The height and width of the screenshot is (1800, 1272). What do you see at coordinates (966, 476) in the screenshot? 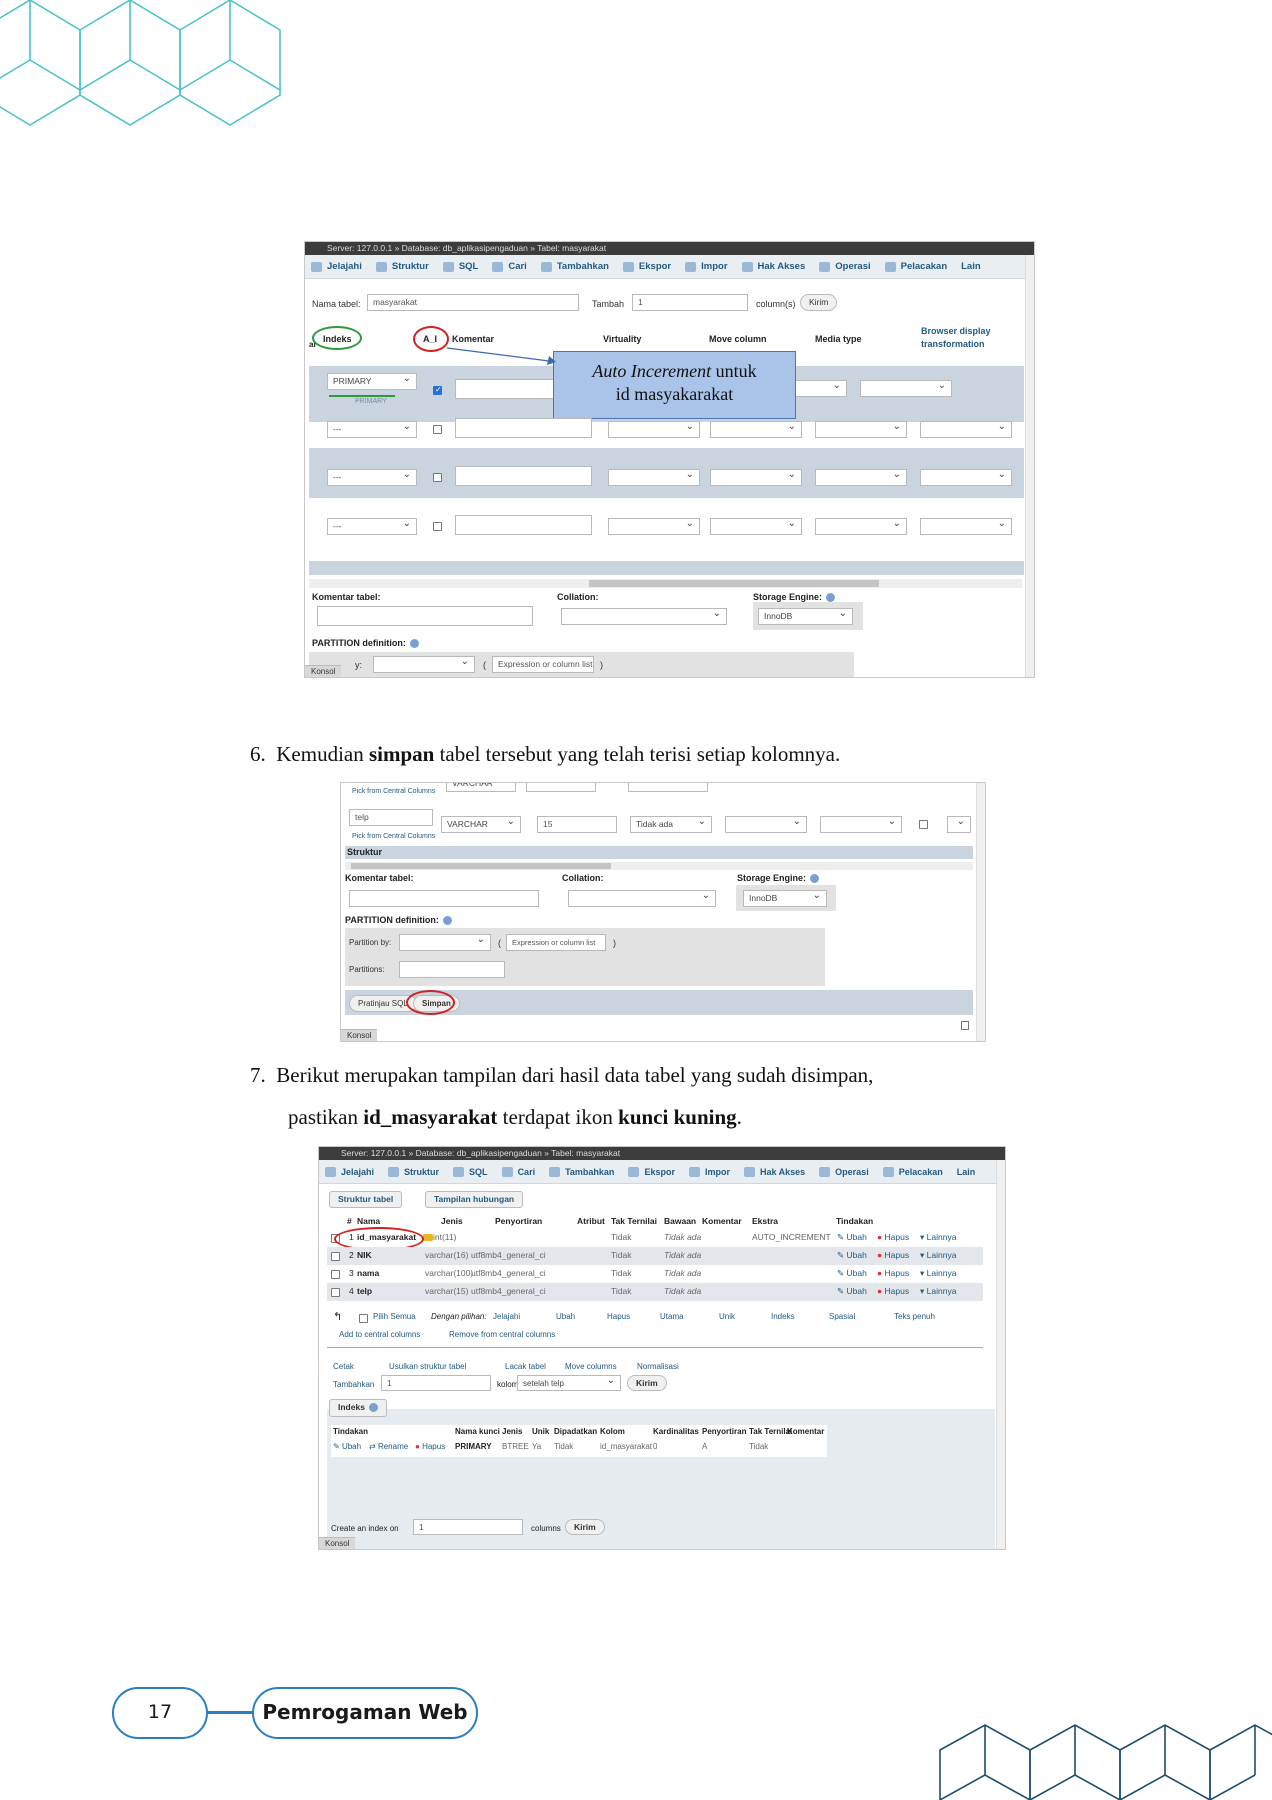
I see `browser-select-row3` at bounding box center [966, 476].